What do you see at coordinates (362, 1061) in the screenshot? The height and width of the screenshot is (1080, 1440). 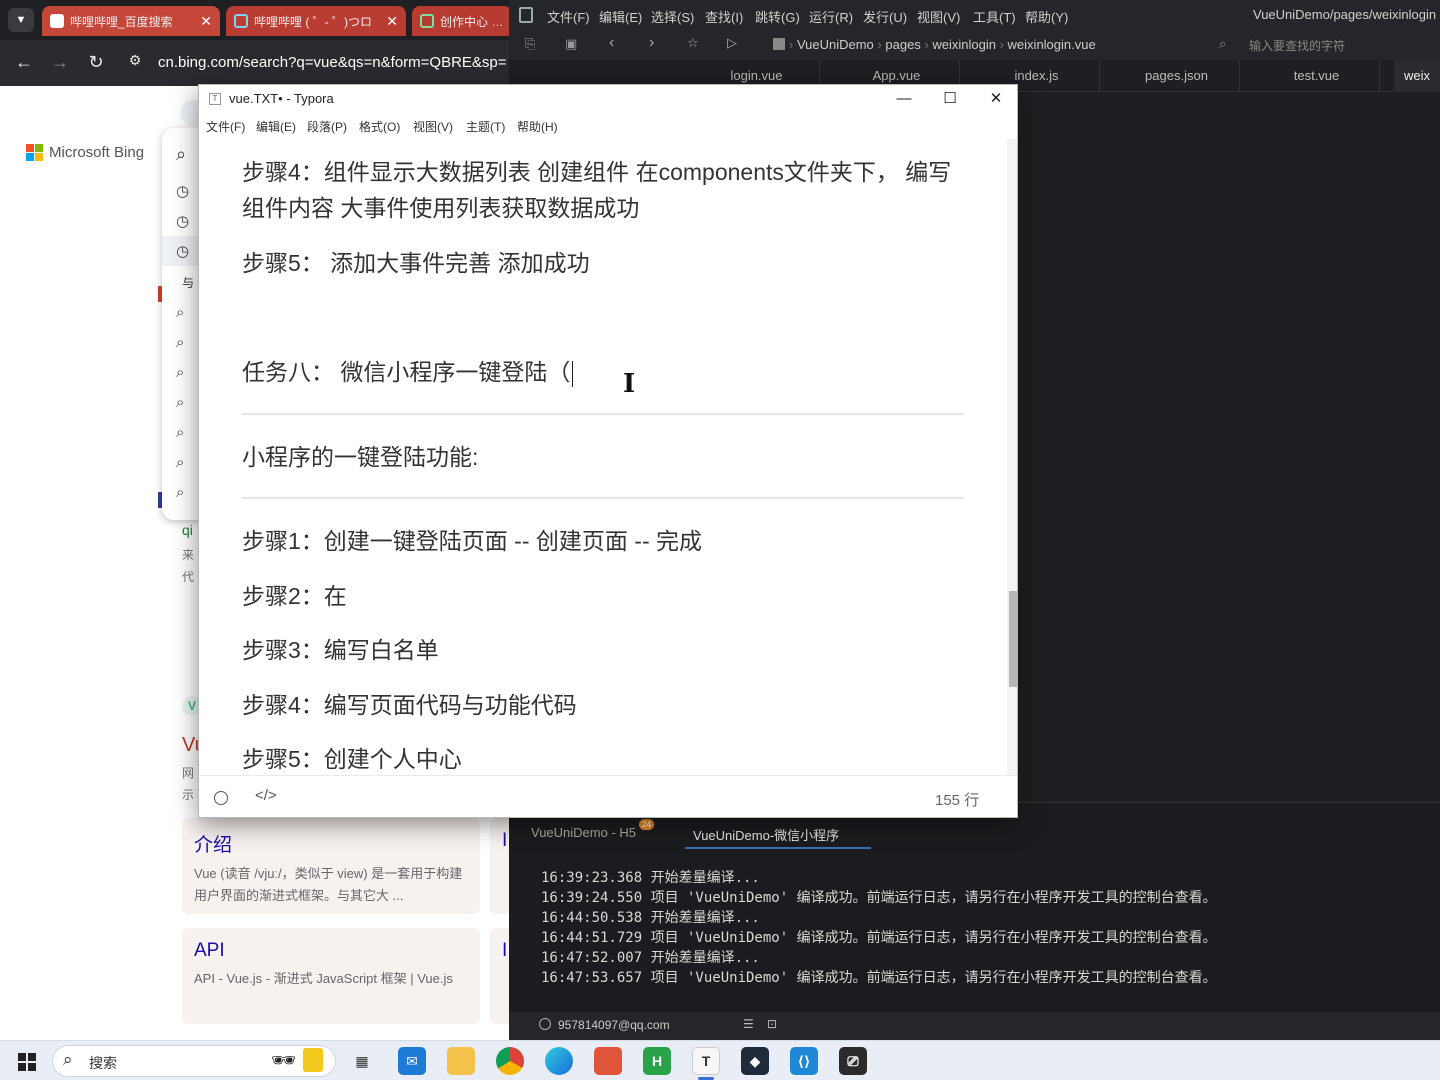 I see `task-view-icon: ▦` at bounding box center [362, 1061].